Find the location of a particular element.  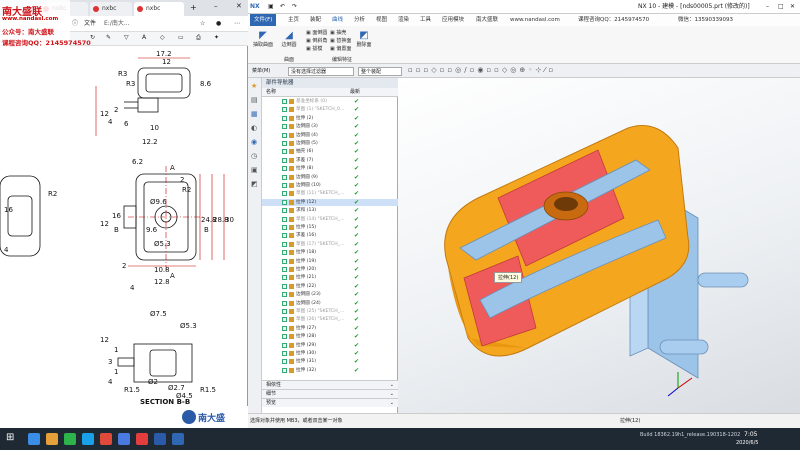

nx-icon is located at coordinates (178, 439).